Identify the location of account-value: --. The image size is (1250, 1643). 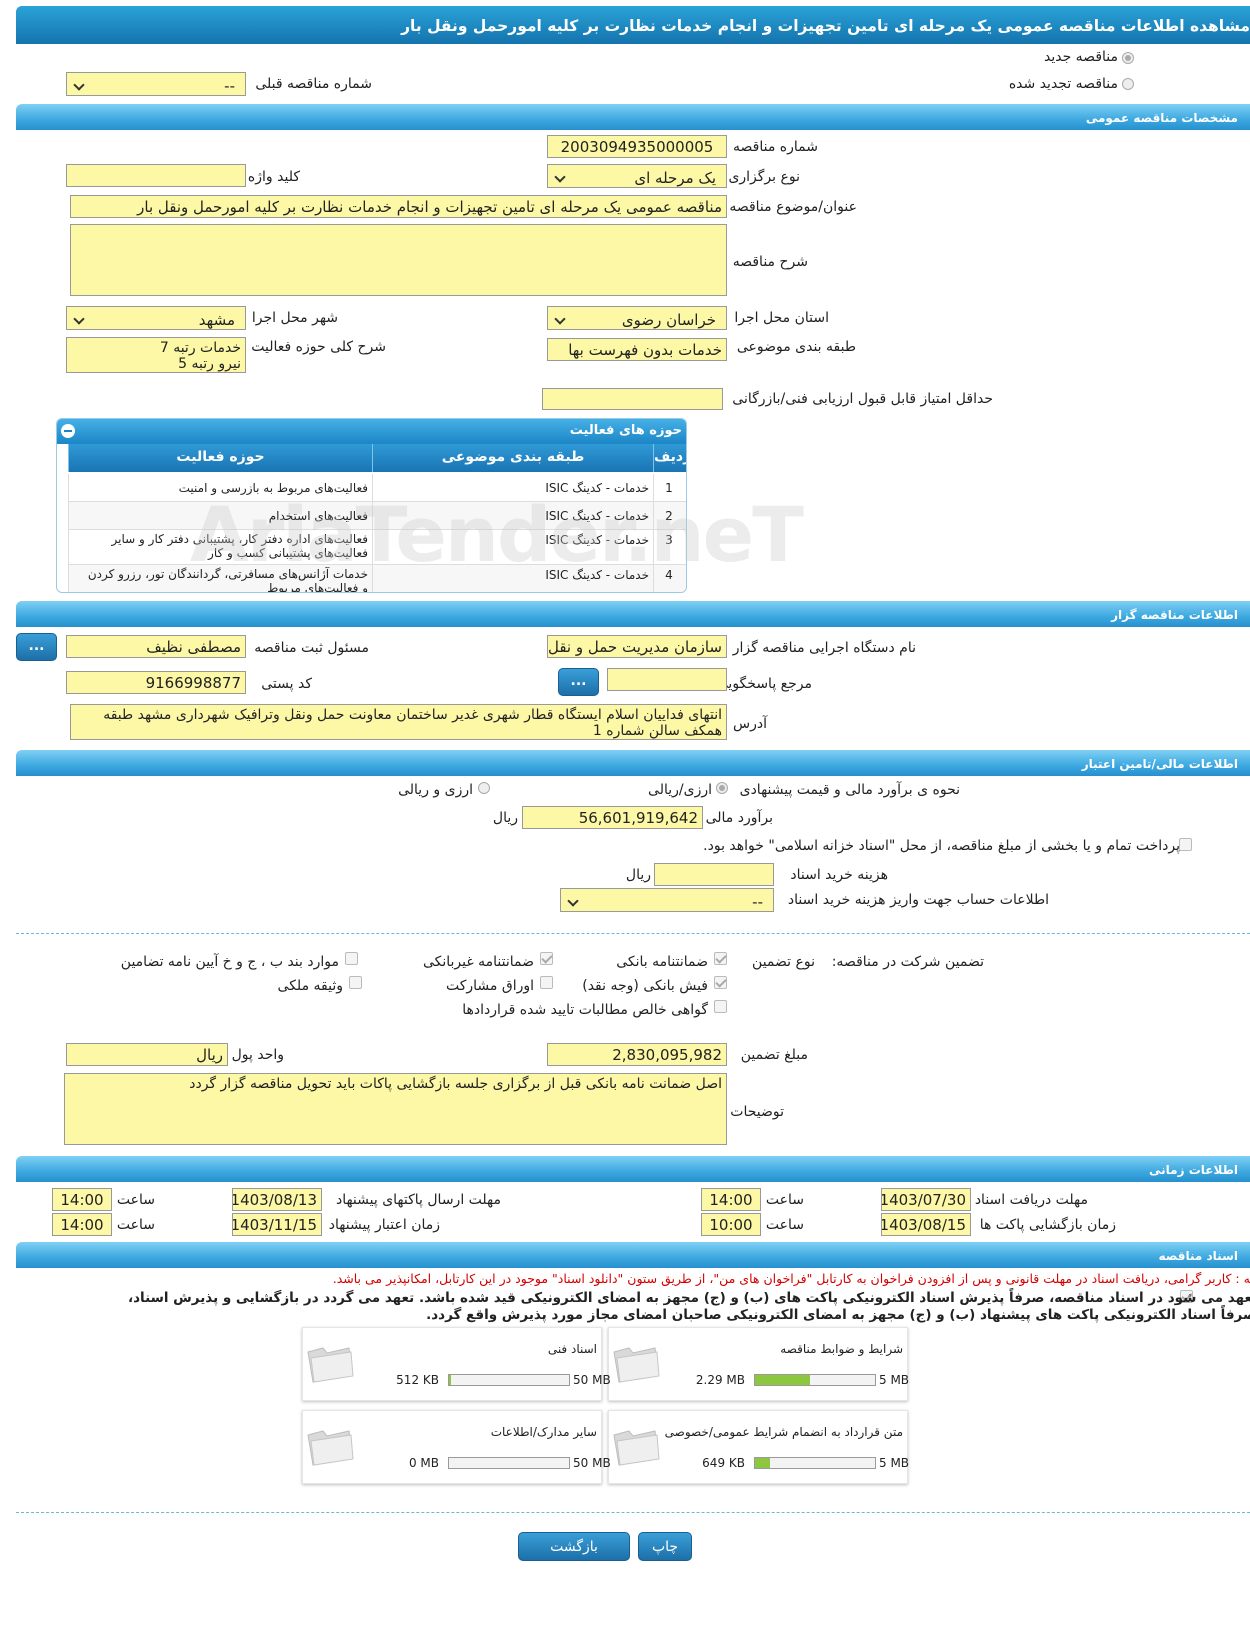
(757, 902).